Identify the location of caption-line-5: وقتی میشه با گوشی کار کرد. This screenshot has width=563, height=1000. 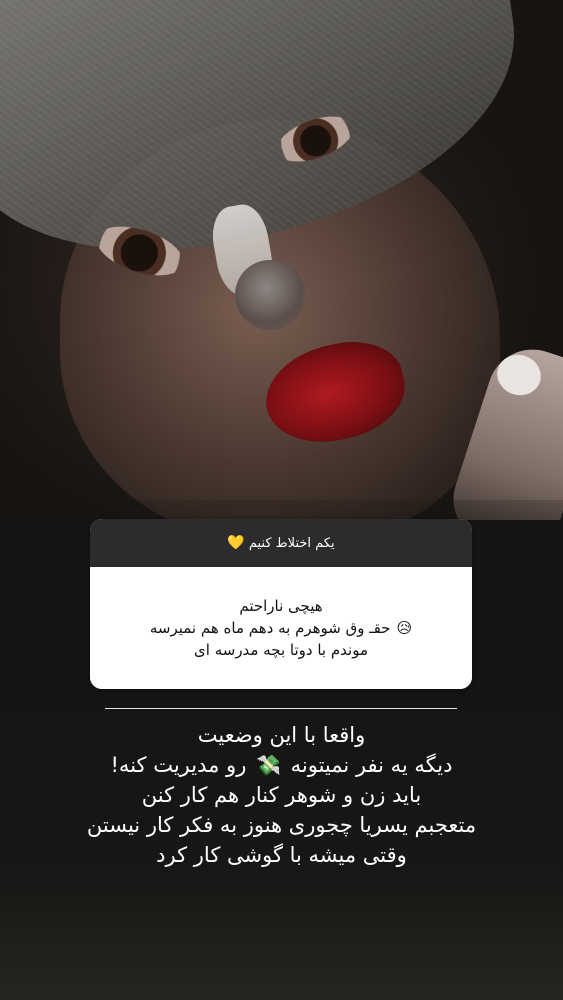
(281, 855).